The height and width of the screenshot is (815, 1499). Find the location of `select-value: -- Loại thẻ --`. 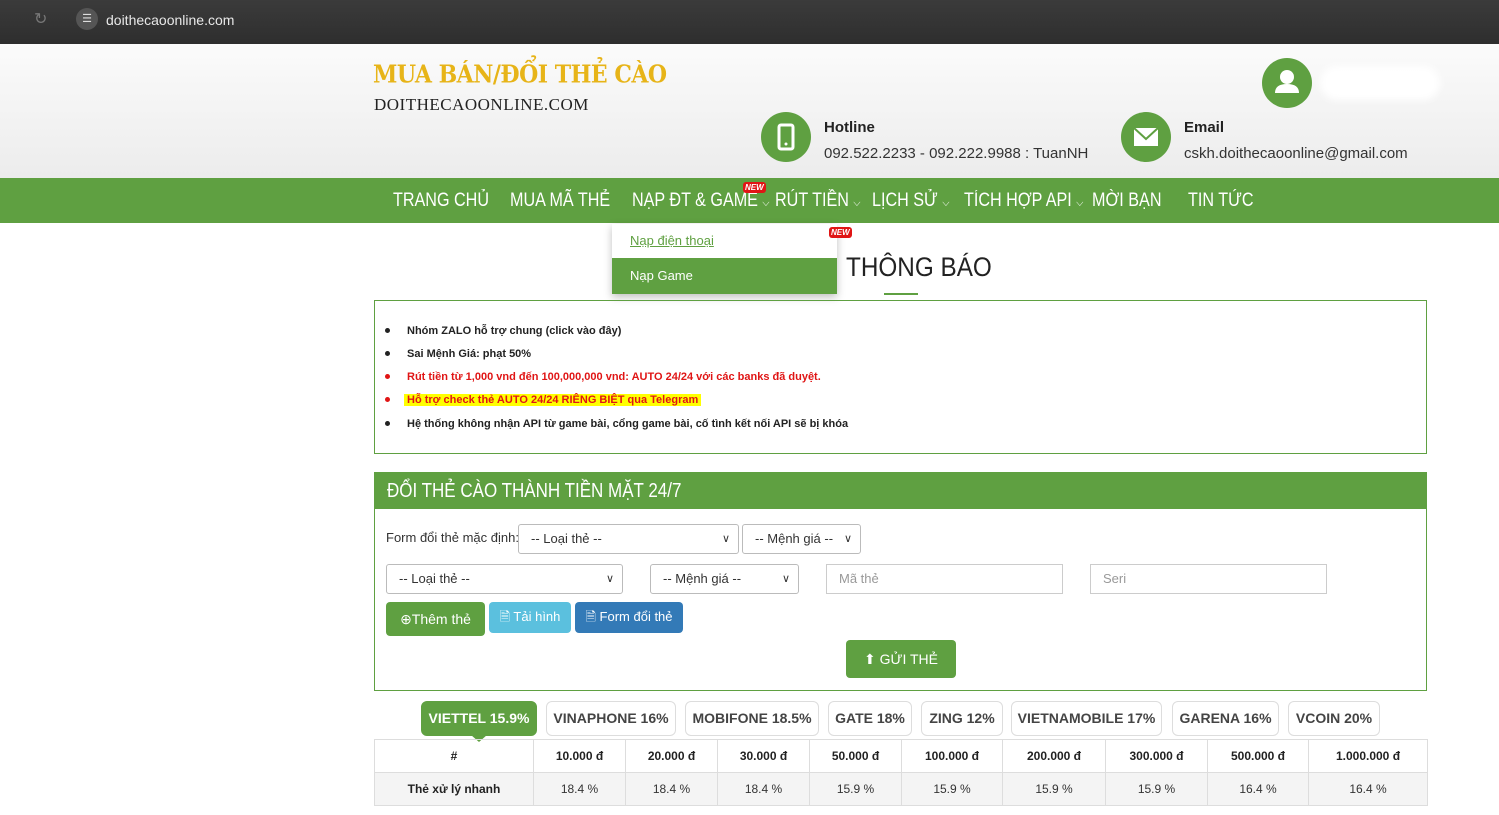

select-value: -- Loại thẻ -- is located at coordinates (434, 578).